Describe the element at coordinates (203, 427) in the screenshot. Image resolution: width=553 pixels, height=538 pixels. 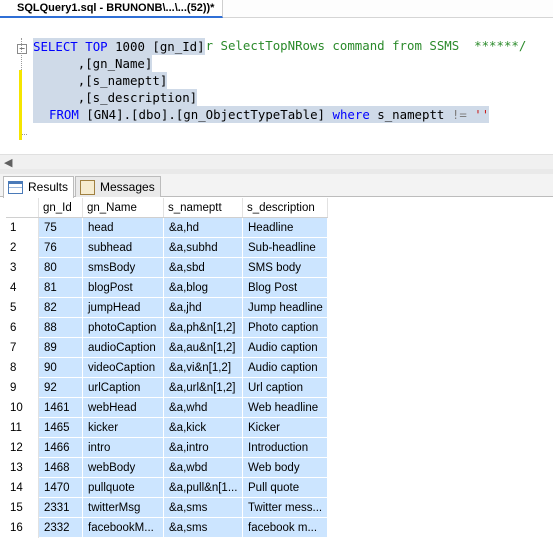
I see `grid-cell: &a,kick` at that location.